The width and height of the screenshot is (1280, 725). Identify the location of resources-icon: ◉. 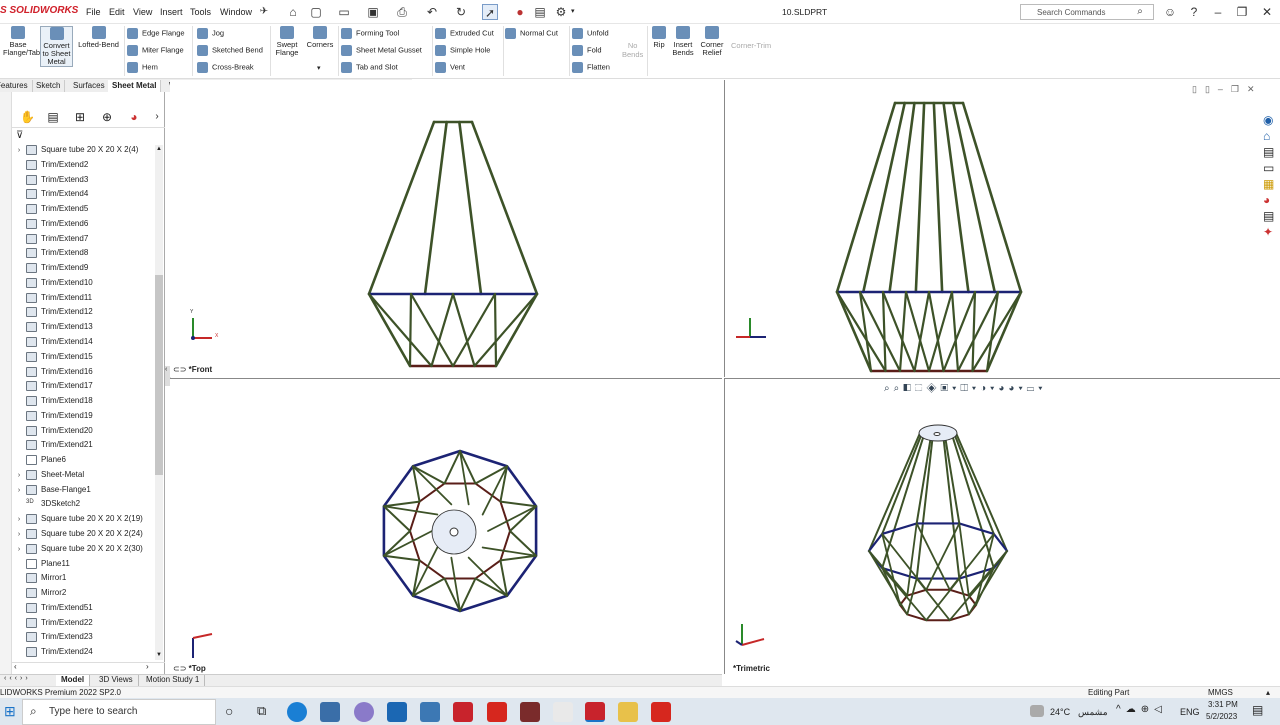
(1271, 121).